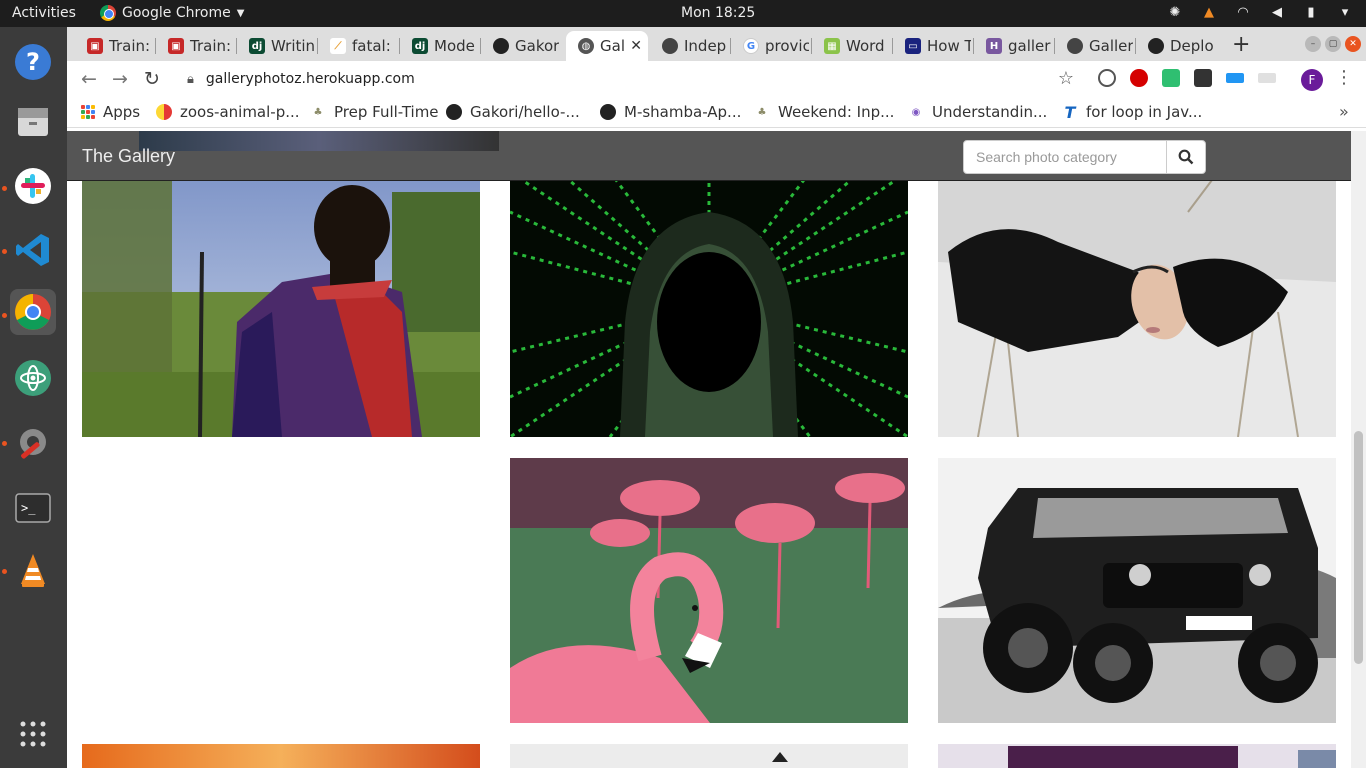  I want to click on chevron-down-icon: ▾, so click(1345, 12).